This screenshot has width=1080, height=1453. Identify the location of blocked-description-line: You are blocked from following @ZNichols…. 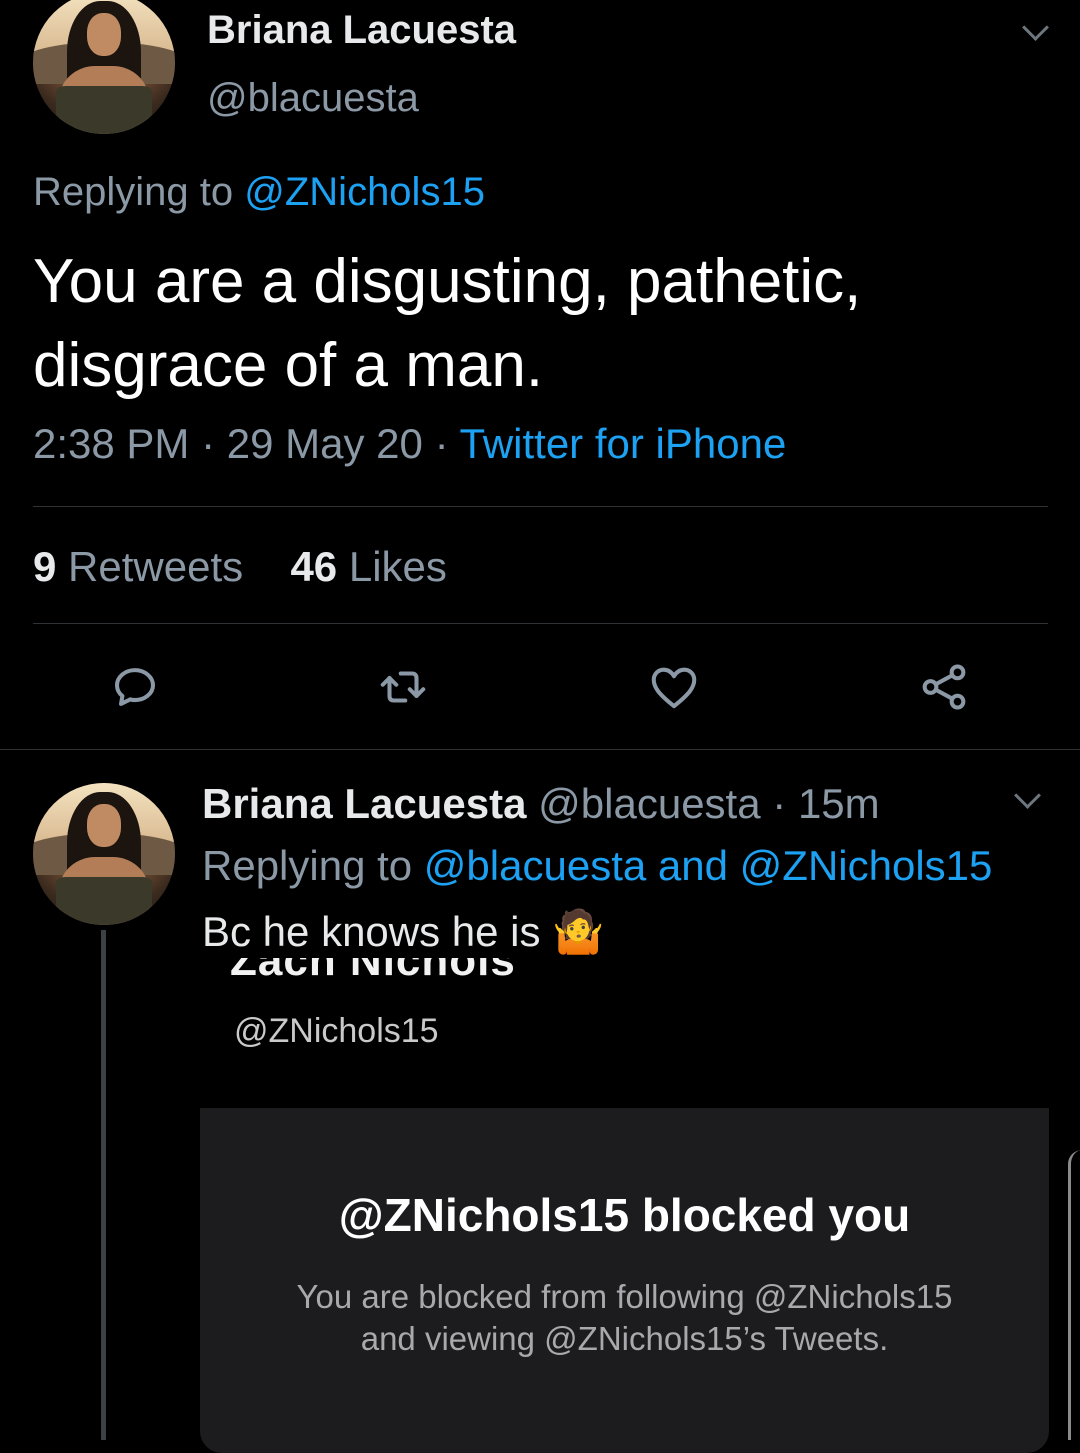
(624, 1296).